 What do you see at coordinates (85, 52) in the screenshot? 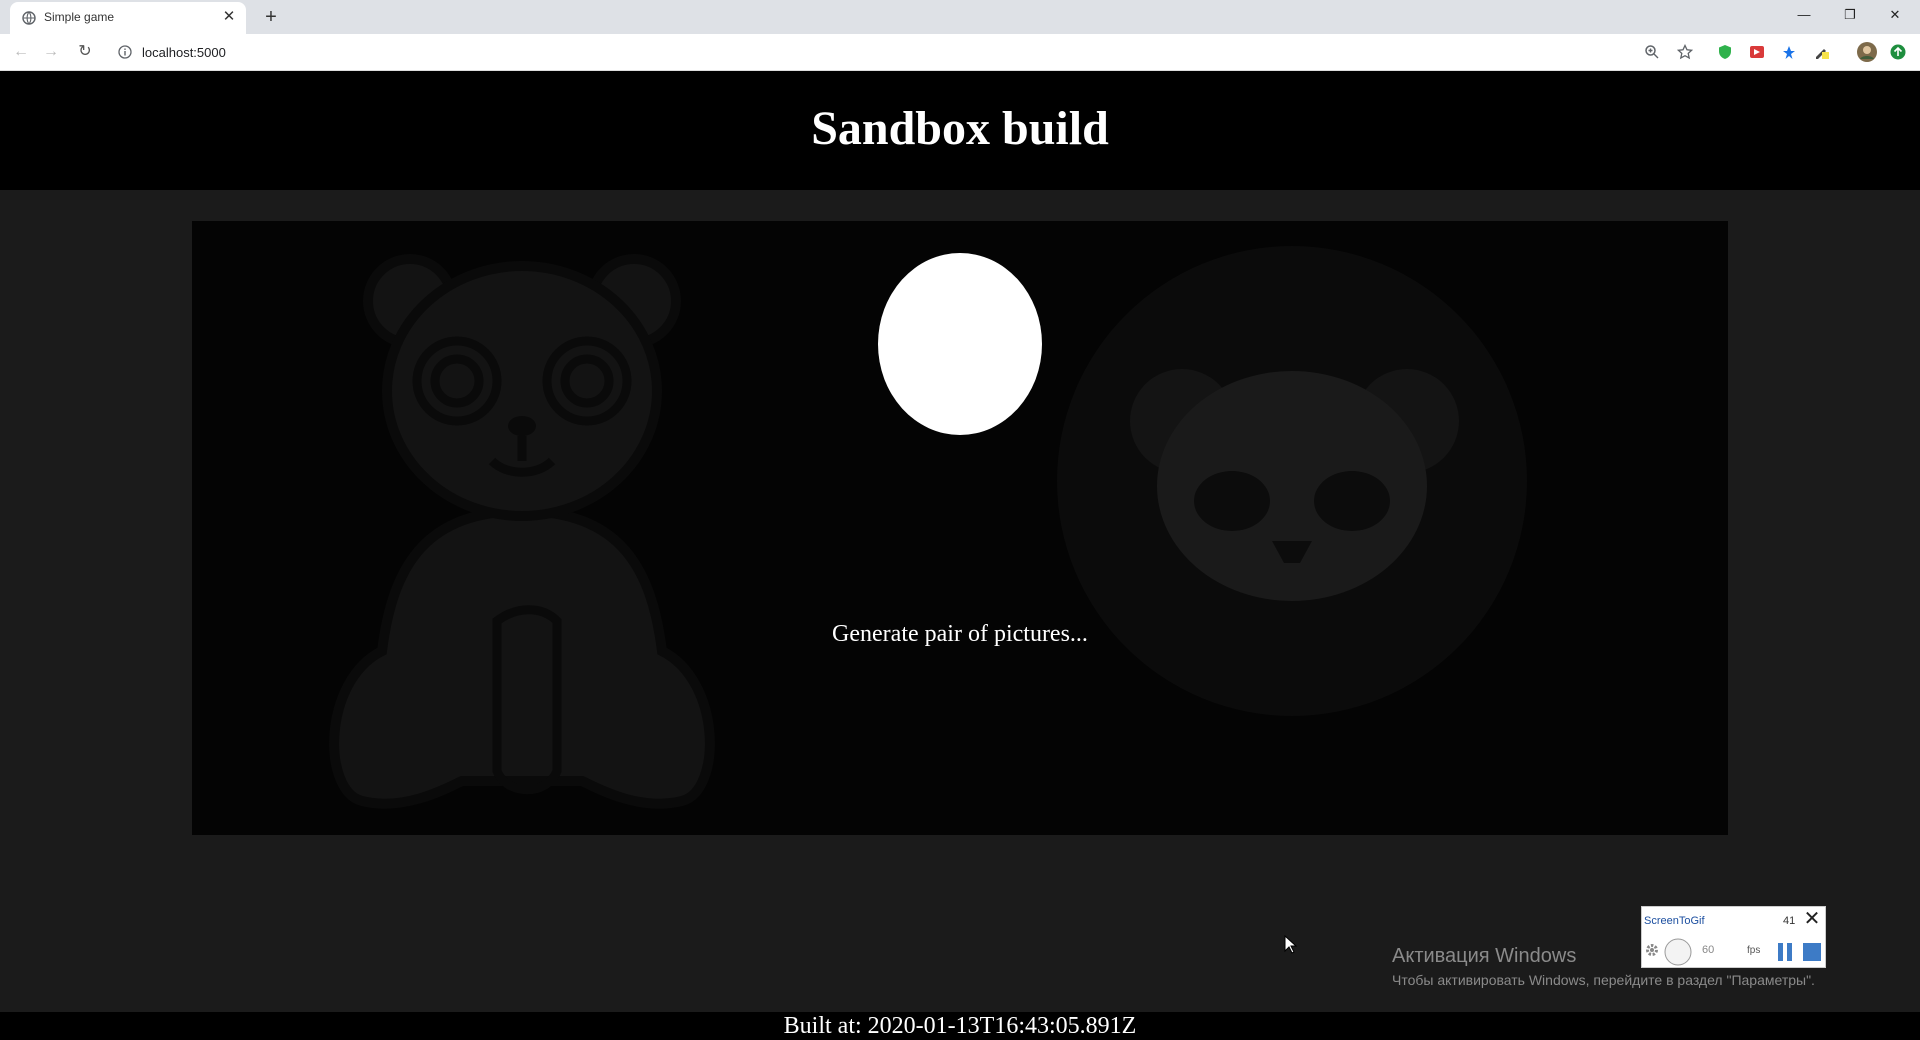
I see `reload-icon: ↻` at bounding box center [85, 52].